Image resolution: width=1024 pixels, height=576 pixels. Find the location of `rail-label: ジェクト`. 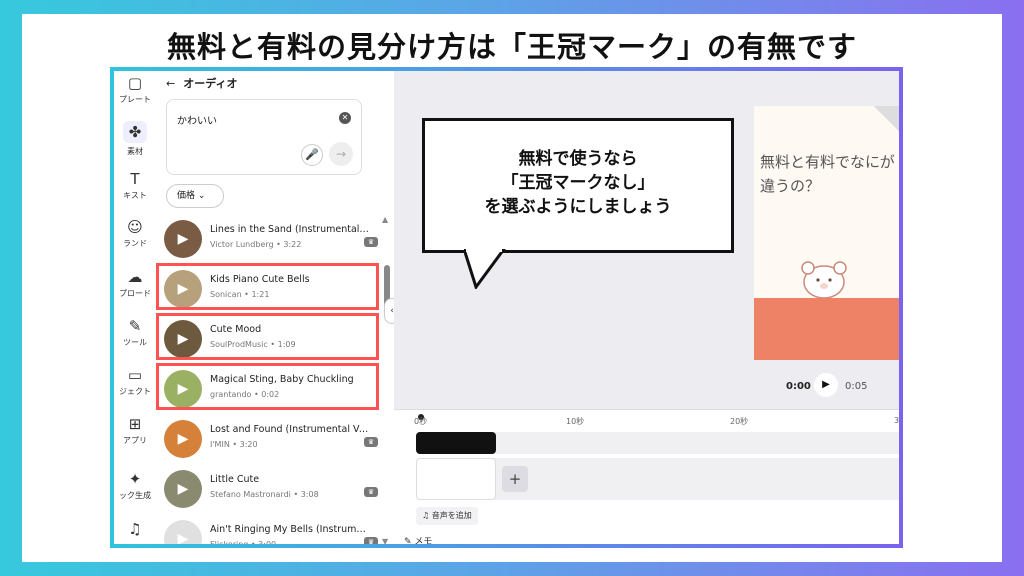

rail-label: ジェクト is located at coordinates (135, 391).